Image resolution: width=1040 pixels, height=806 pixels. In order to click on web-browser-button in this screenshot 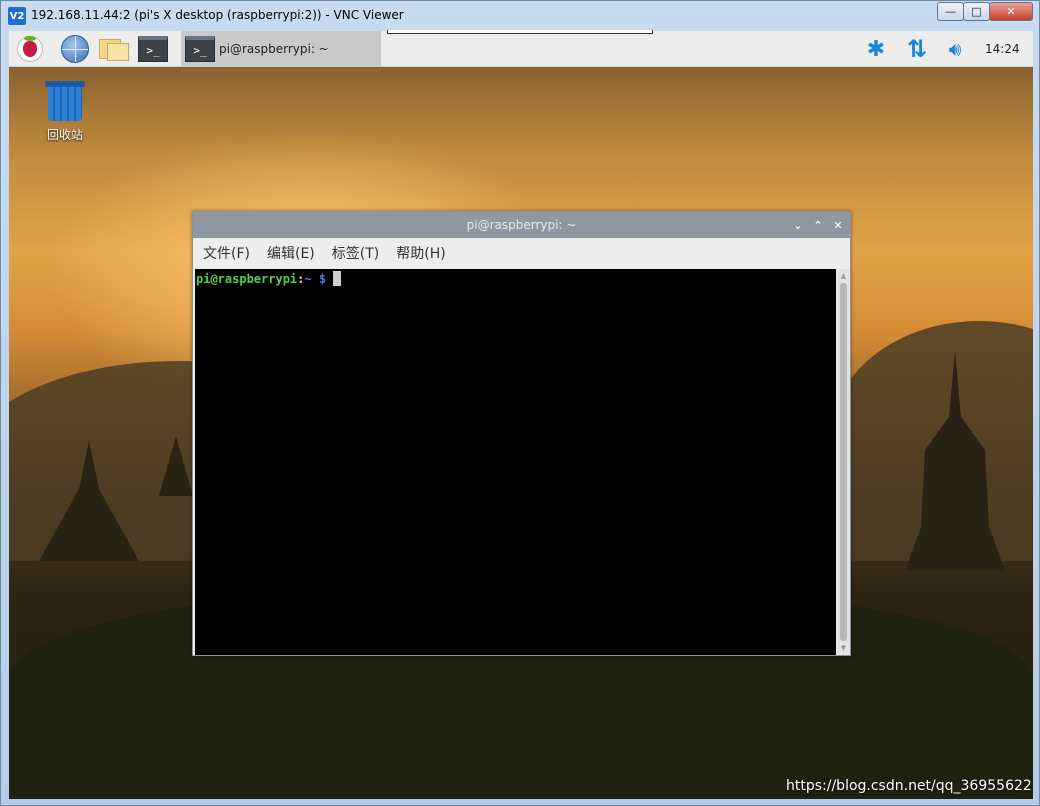, I will do `click(75, 49)`.